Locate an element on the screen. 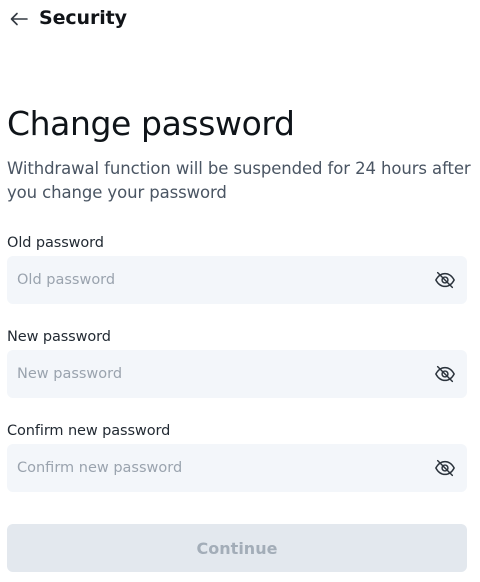  confirm-password-field is located at coordinates (237, 468).